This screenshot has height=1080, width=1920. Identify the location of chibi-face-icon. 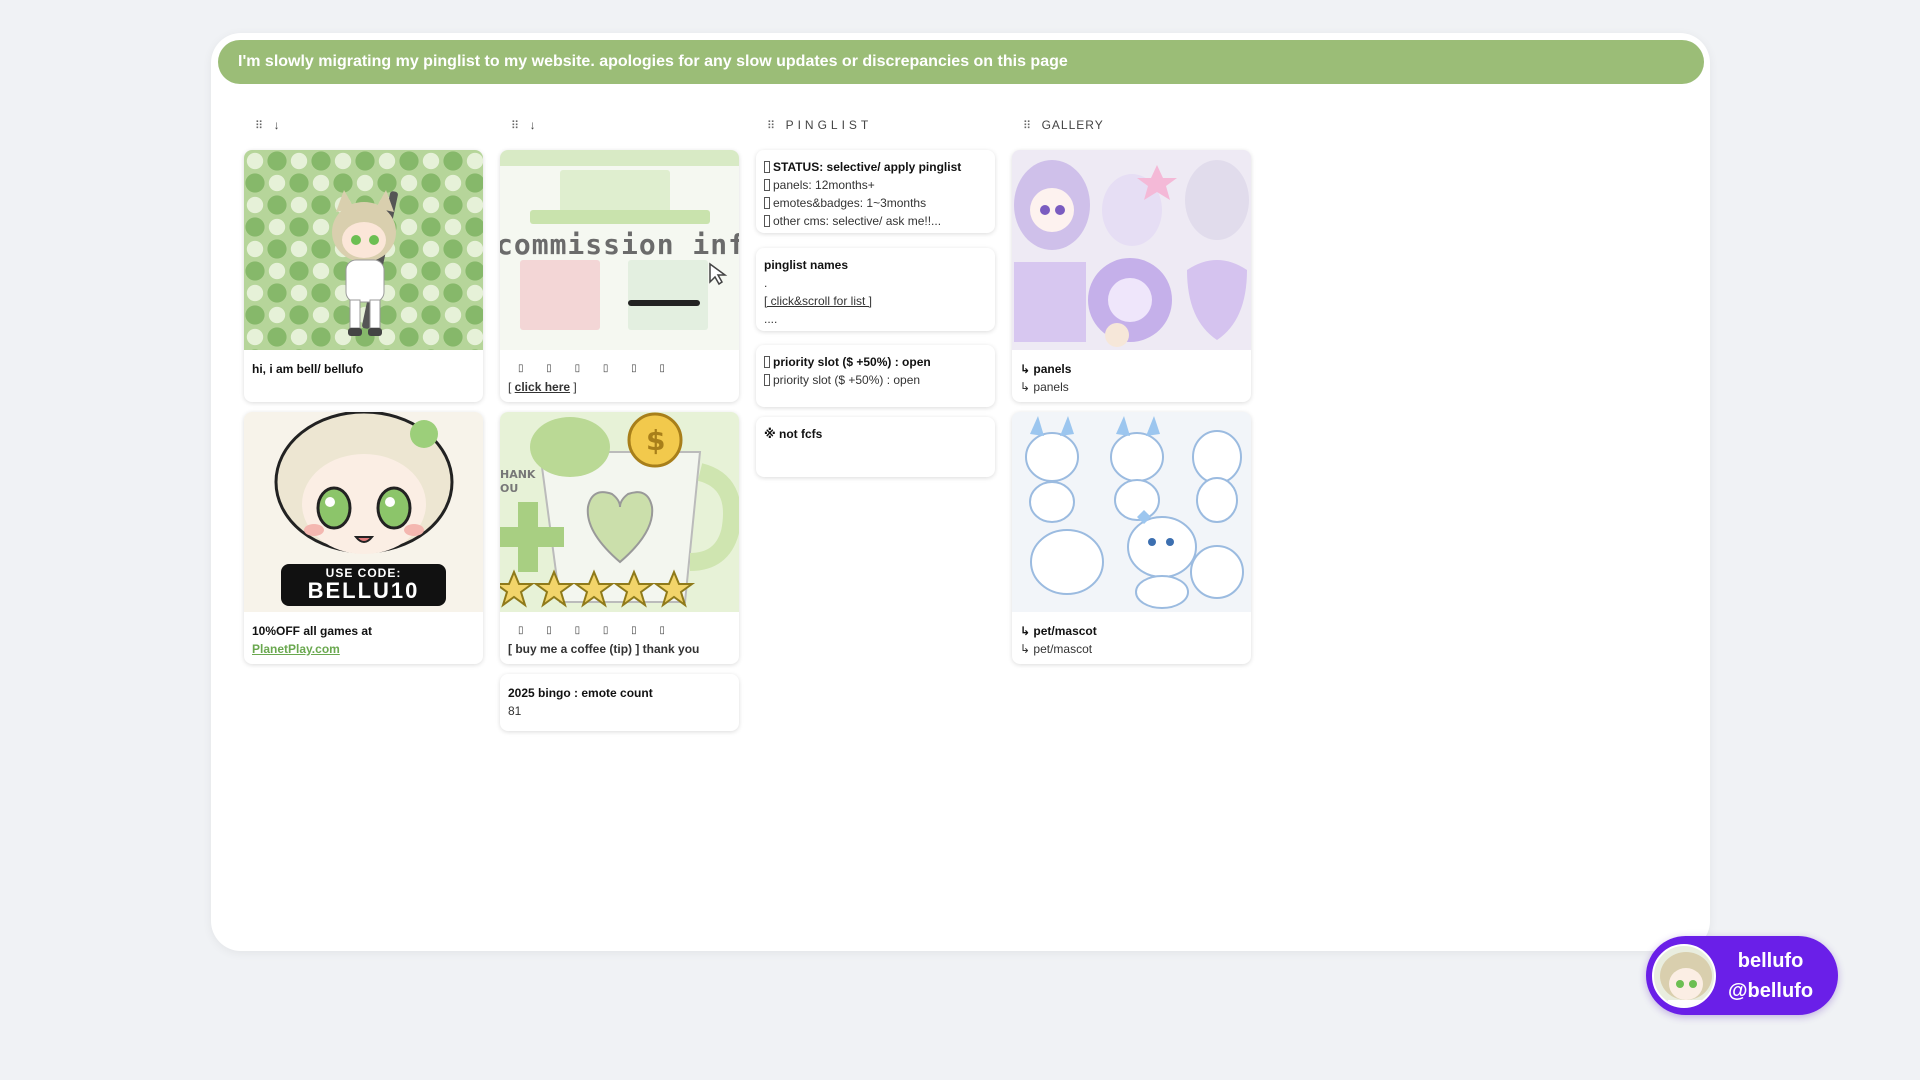
(364, 483).